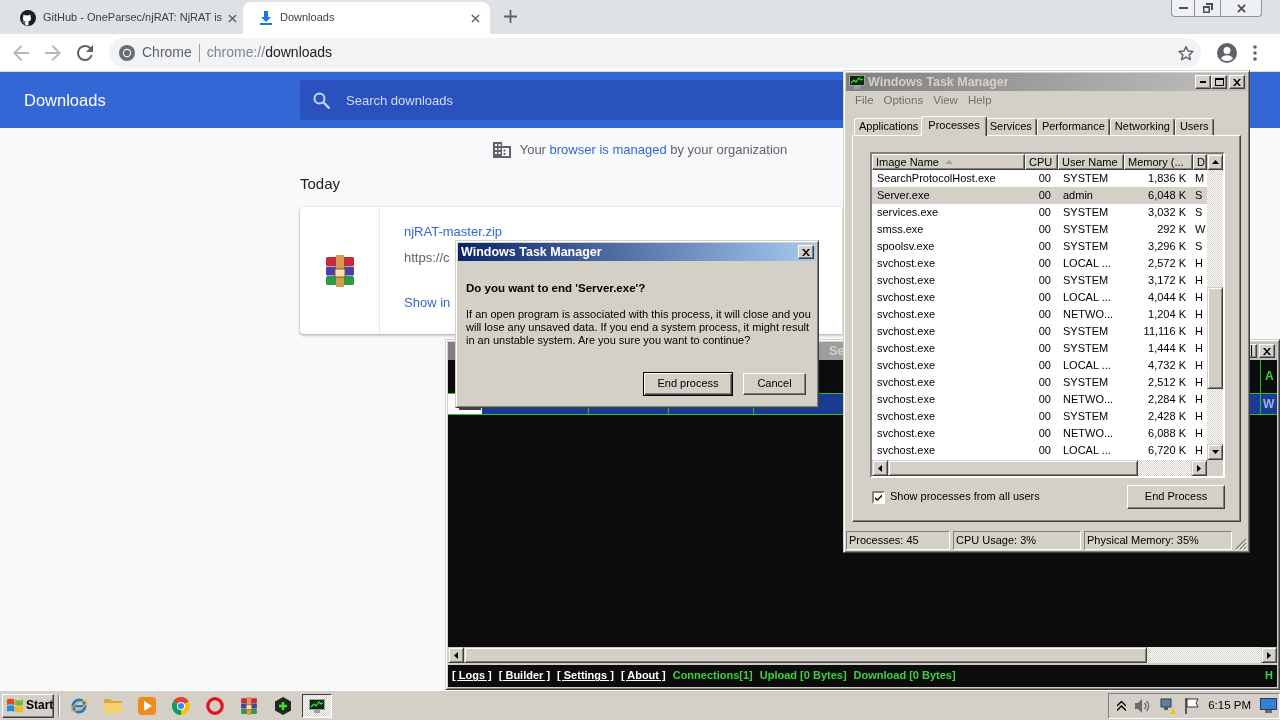 This screenshot has width=1280, height=720. I want to click on scroll-down-button, so click(1215, 452).